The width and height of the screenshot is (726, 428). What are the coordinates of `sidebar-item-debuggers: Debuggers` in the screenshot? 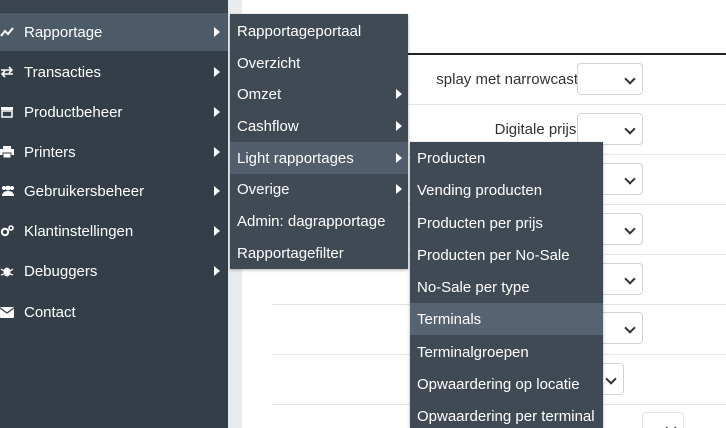 It's located at (114, 271).